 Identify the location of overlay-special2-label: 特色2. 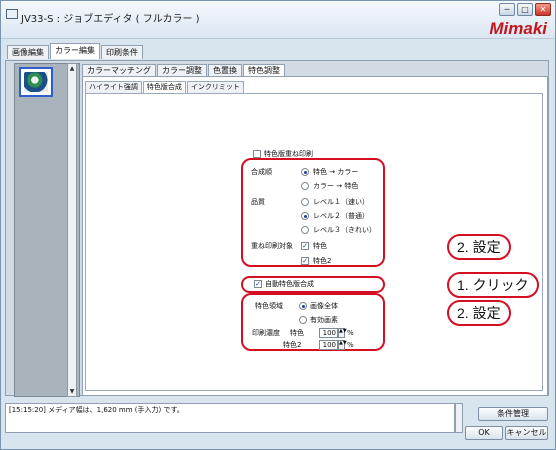
(322, 261).